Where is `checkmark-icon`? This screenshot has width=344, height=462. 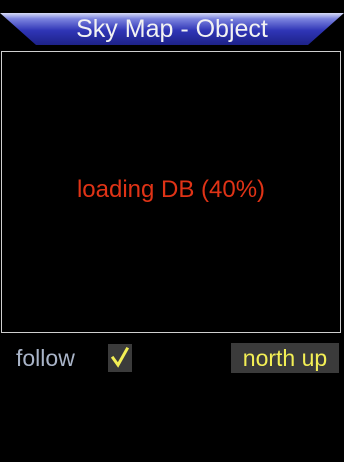
checkmark-icon is located at coordinates (120, 357).